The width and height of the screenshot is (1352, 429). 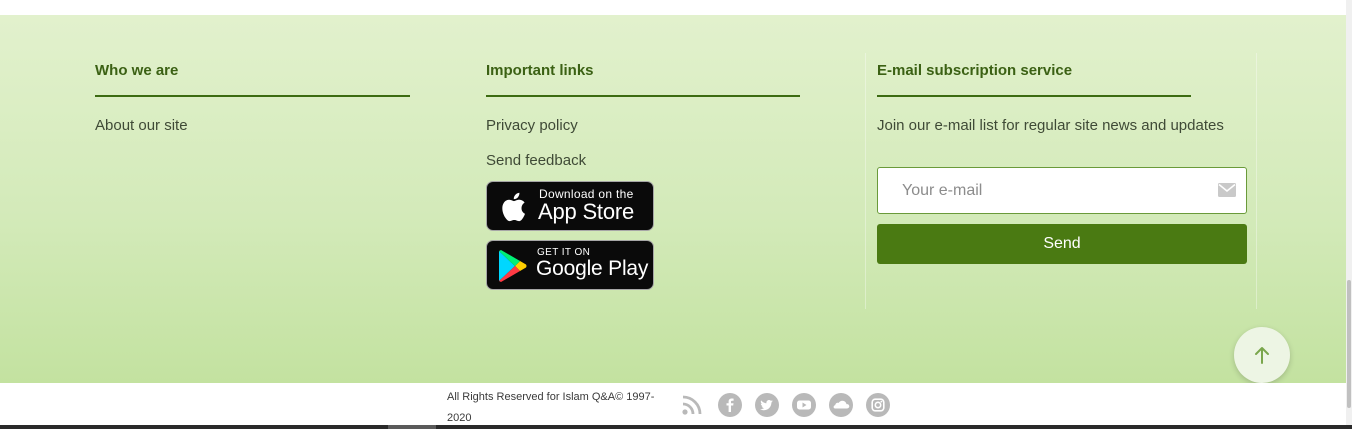 I want to click on bottom-dark-bar, so click(x=676, y=427).